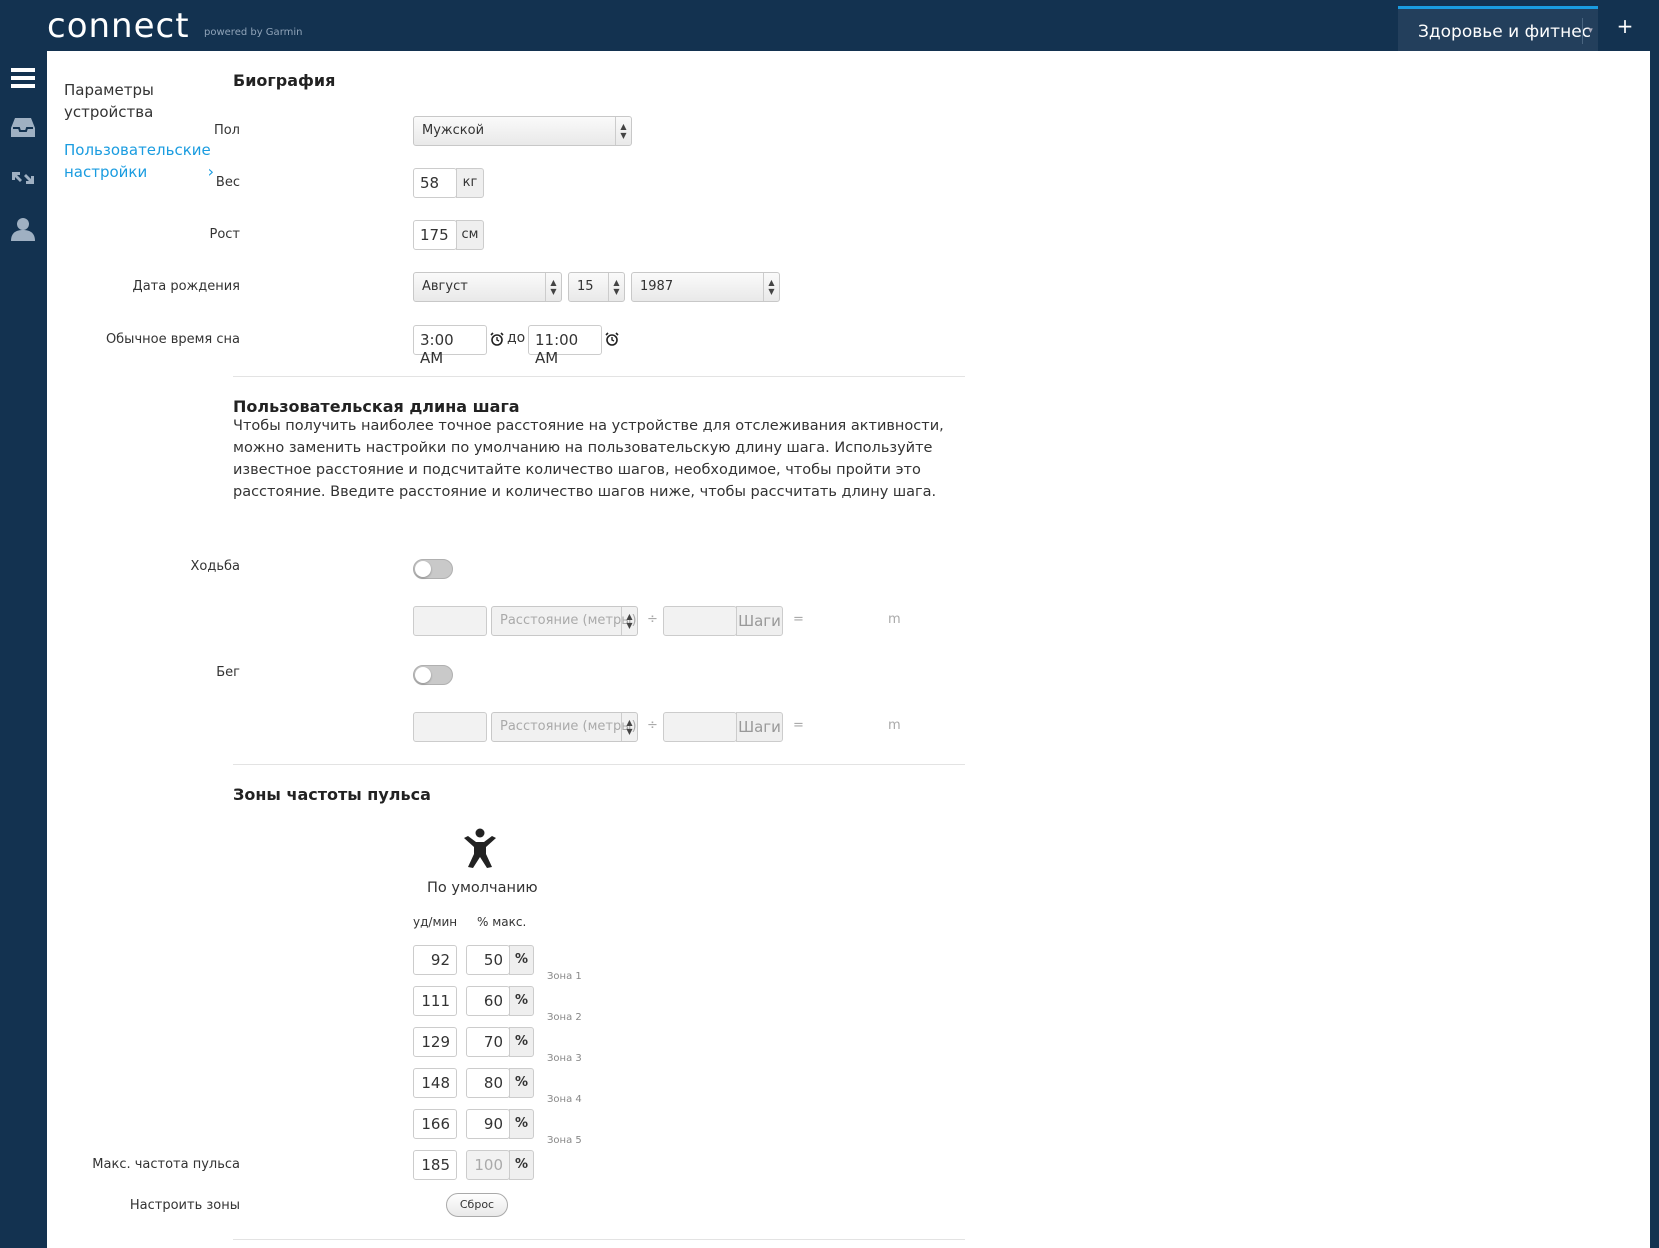 This screenshot has width=1659, height=1248. I want to click on max-hr-label: Макс. частота пульса, so click(166, 1164).